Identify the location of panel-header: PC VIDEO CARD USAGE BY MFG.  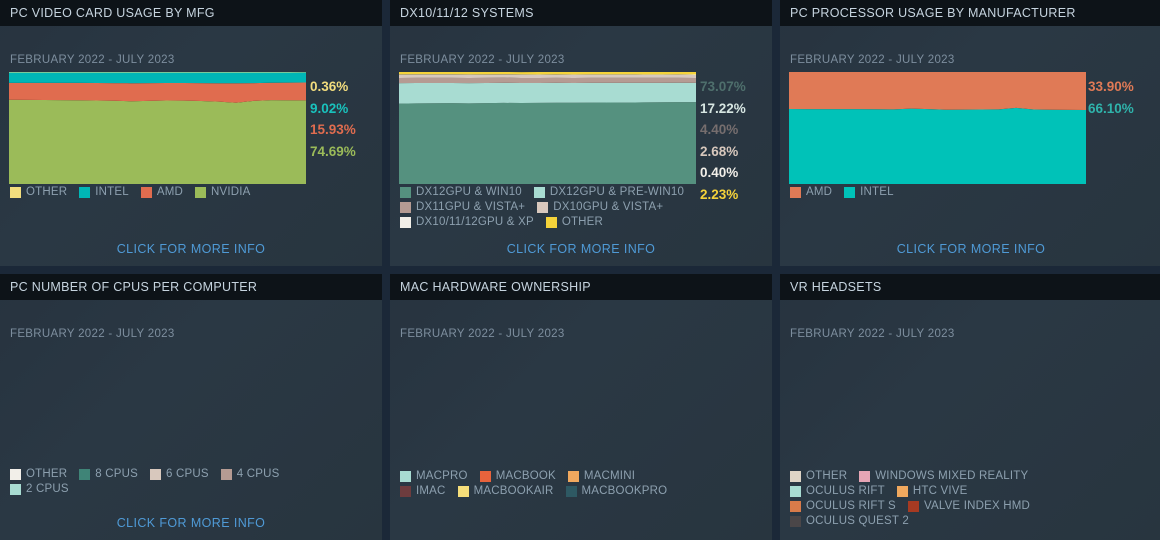
(191, 13).